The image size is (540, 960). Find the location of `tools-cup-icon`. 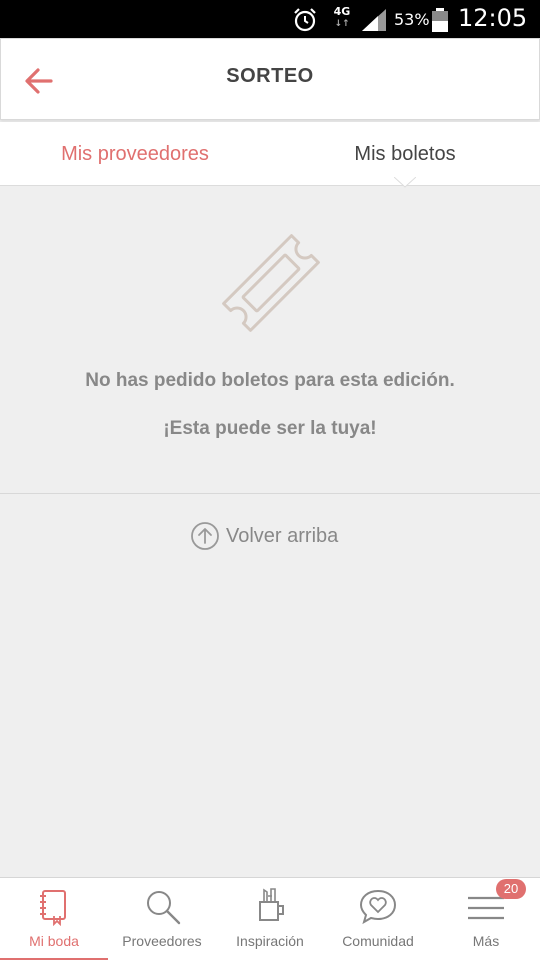

tools-cup-icon is located at coordinates (271, 904).